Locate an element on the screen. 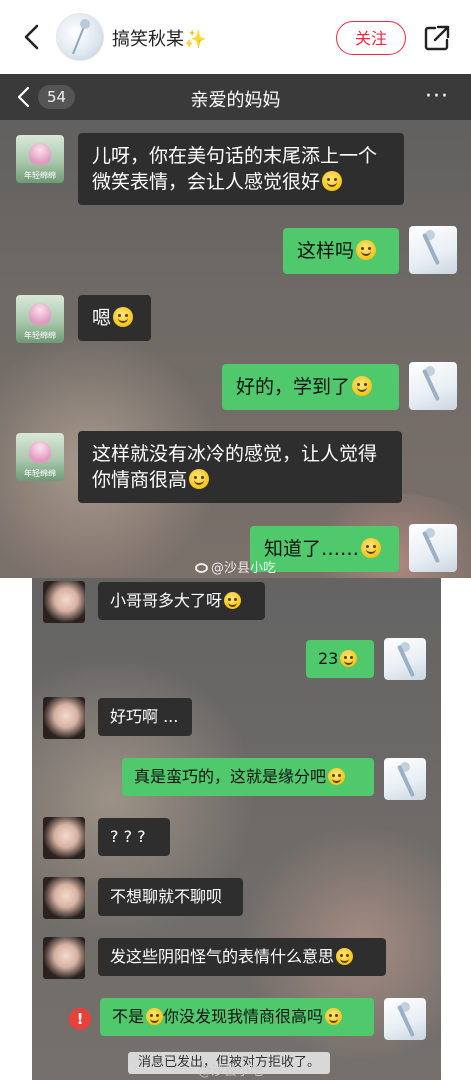  message-bubble: 不是 你没发现我情商很高吗 is located at coordinates (237, 1017).